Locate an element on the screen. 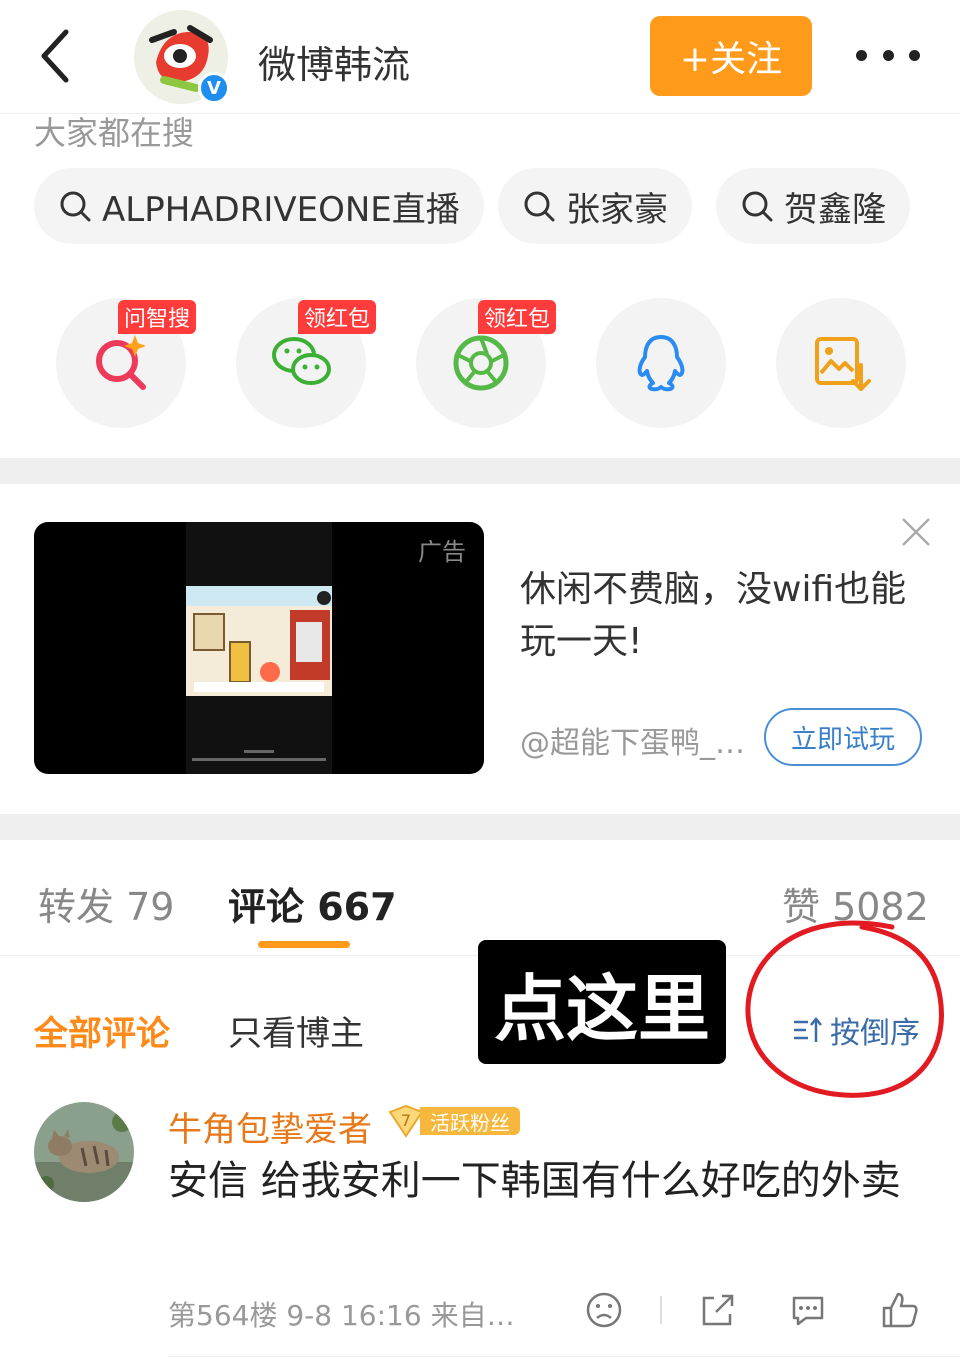 The image size is (960, 1372). ad-label: 广告 is located at coordinates (442, 552).